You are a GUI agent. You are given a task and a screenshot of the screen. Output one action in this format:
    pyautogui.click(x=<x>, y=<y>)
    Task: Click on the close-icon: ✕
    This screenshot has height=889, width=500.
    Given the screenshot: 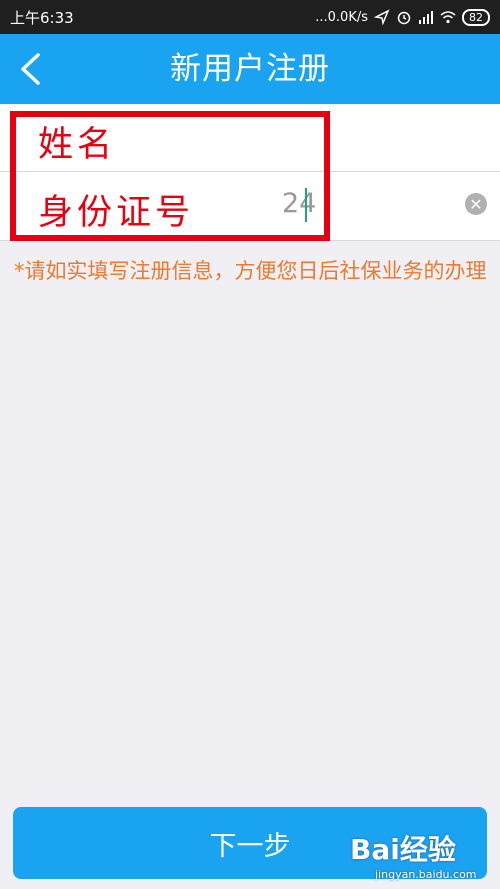 What is the action you would take?
    pyautogui.click(x=476, y=204)
    